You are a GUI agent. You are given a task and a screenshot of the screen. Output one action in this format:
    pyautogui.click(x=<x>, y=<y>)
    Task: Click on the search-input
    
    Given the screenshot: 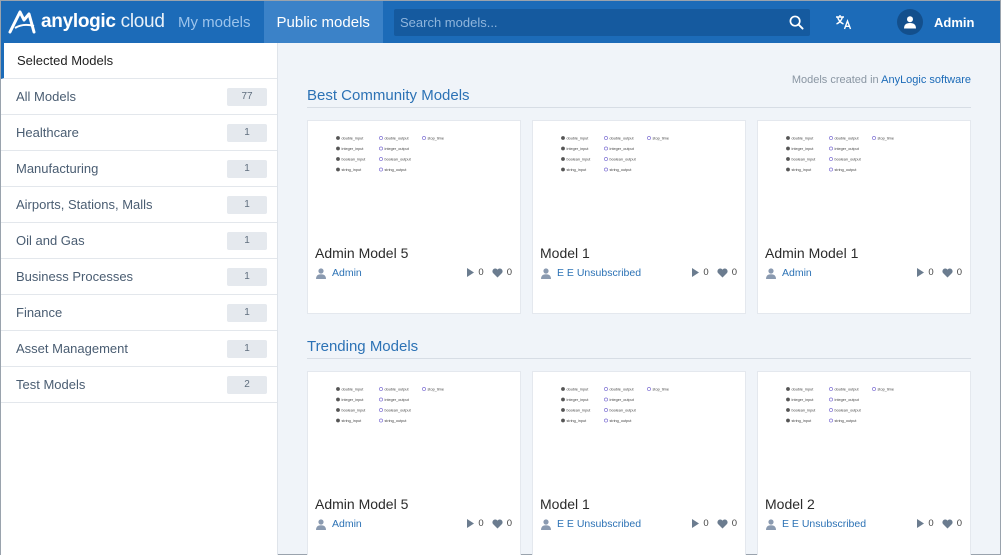 What is the action you would take?
    pyautogui.click(x=588, y=22)
    